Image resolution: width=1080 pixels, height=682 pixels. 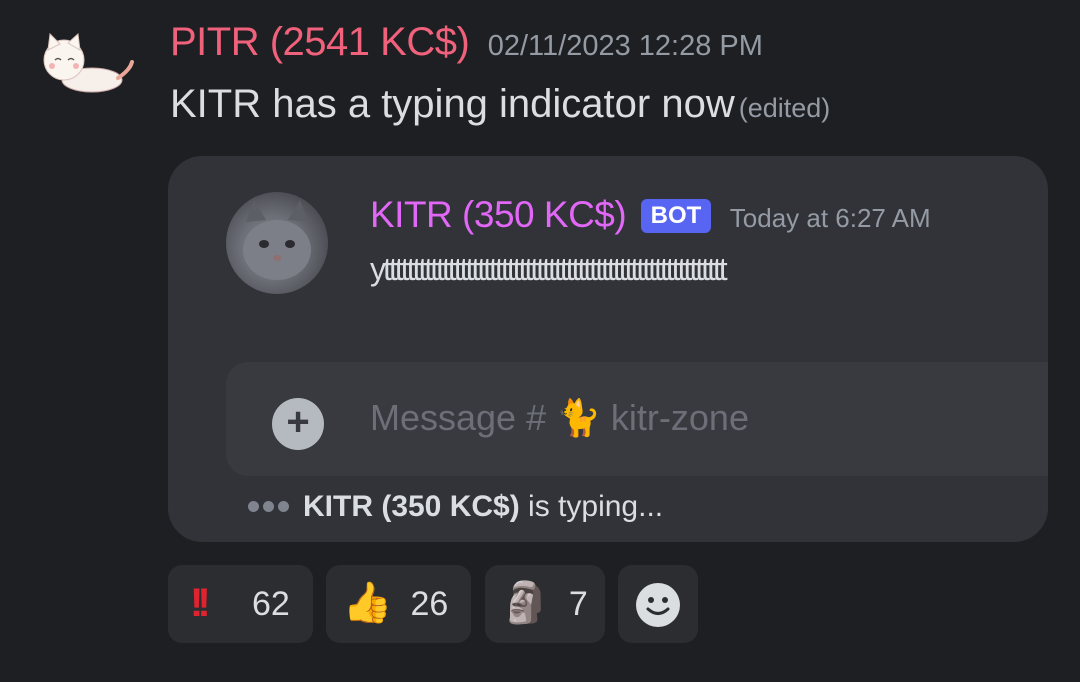 I want to click on user-avatar, so click(x=86, y=63).